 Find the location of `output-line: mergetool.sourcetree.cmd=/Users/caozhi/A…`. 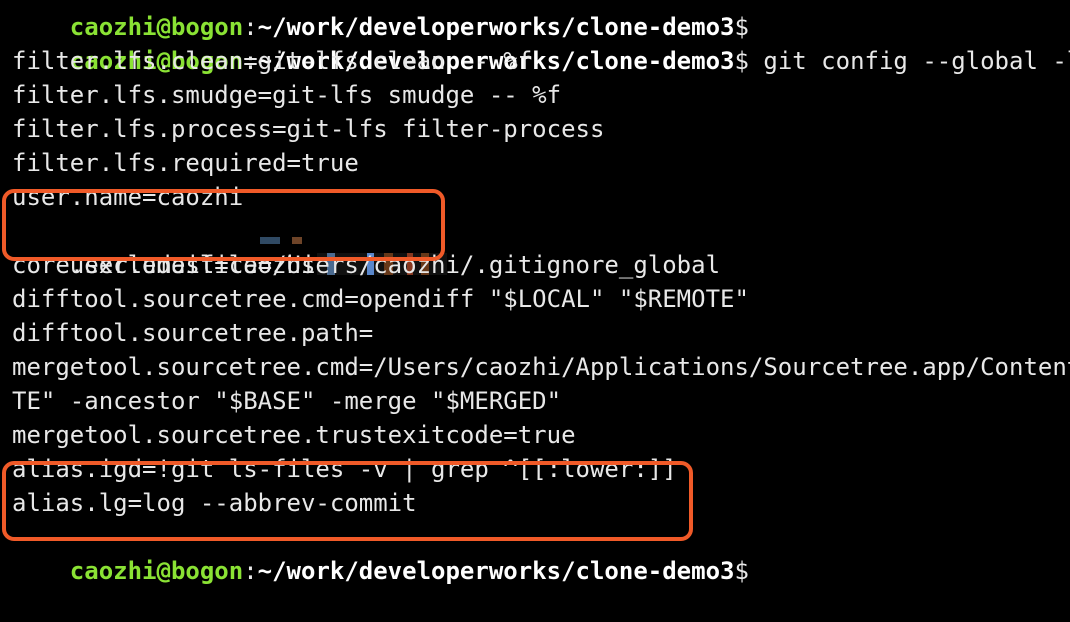

output-line: mergetool.sourcetree.cmd=/Users/caozhi/A… is located at coordinates (541, 367).